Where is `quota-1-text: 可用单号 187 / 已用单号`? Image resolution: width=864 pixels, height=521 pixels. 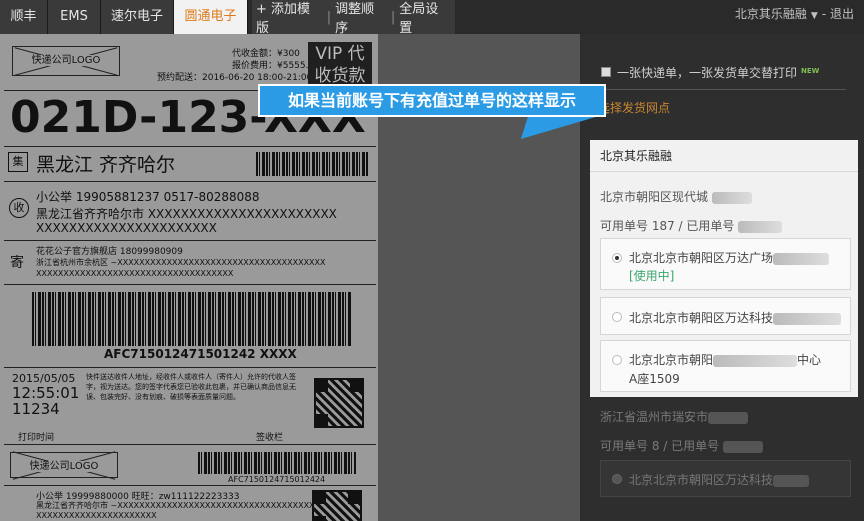 quota-1-text: 可用单号 187 / 已用单号 is located at coordinates (667, 226).